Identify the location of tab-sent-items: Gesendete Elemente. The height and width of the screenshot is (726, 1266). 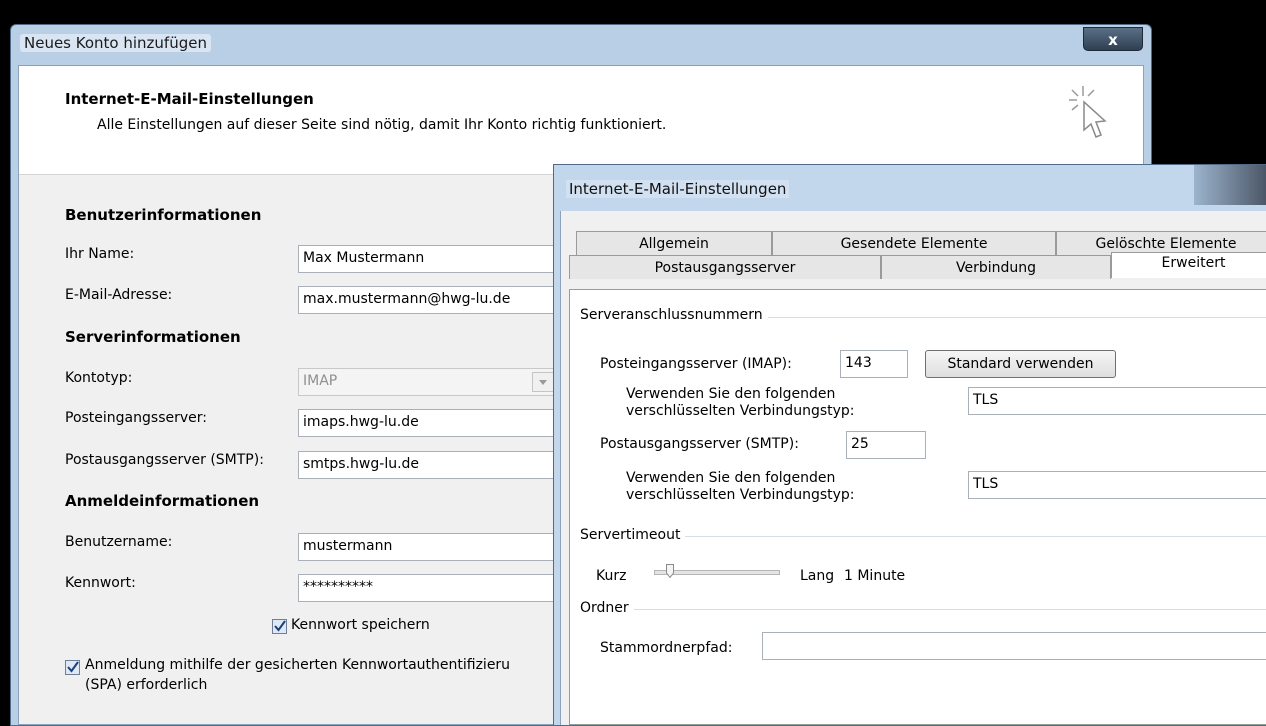
(914, 243).